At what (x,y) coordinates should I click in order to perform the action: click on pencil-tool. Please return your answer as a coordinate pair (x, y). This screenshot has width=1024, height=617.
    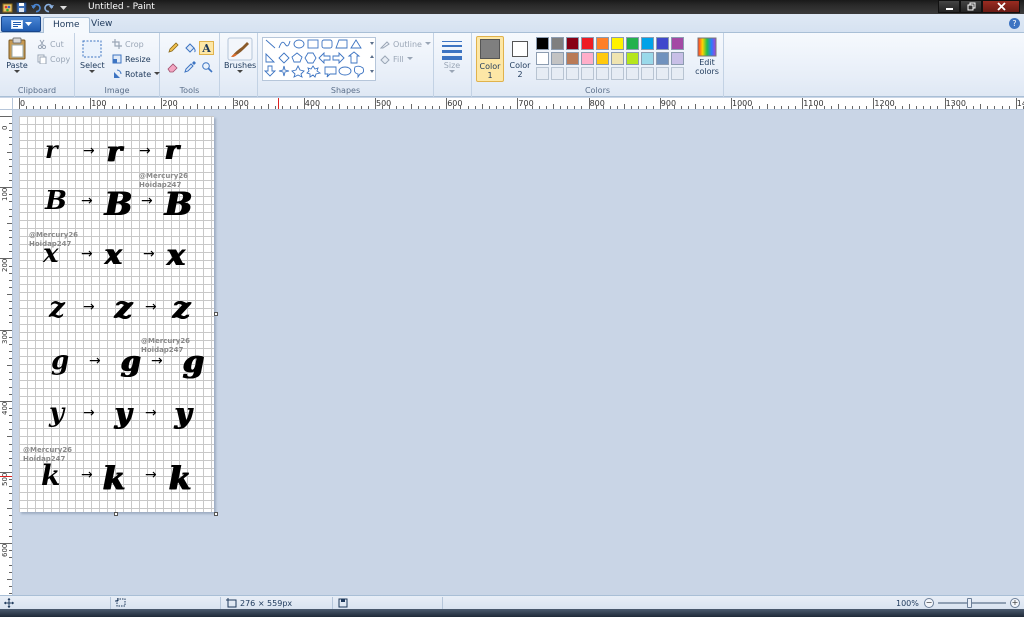
    Looking at the image, I should click on (172, 48).